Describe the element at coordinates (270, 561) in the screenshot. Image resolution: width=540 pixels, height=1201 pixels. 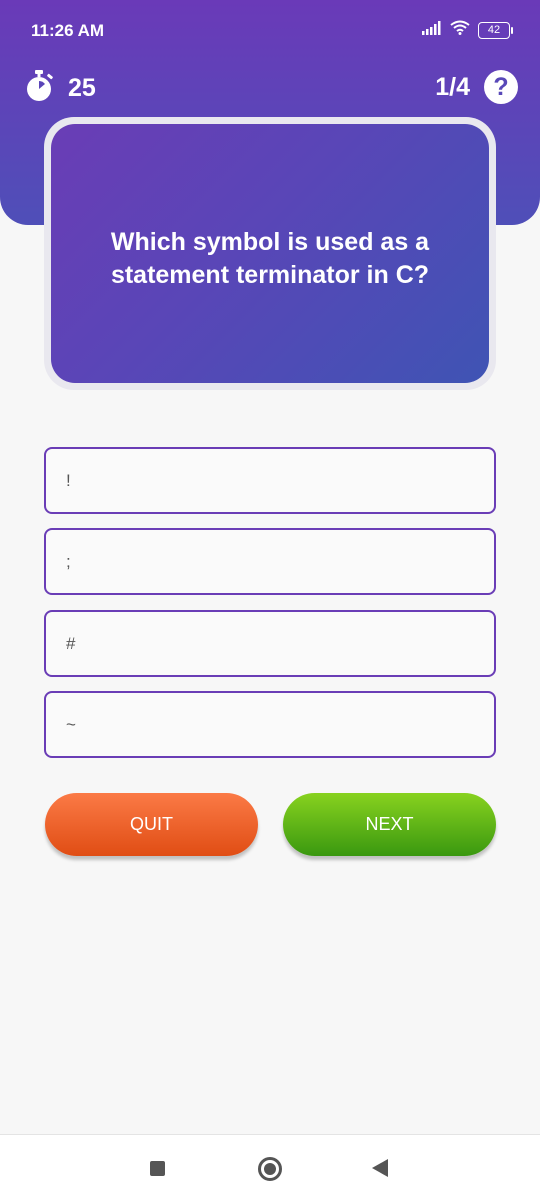
I see `answer-option-2: ;` at that location.